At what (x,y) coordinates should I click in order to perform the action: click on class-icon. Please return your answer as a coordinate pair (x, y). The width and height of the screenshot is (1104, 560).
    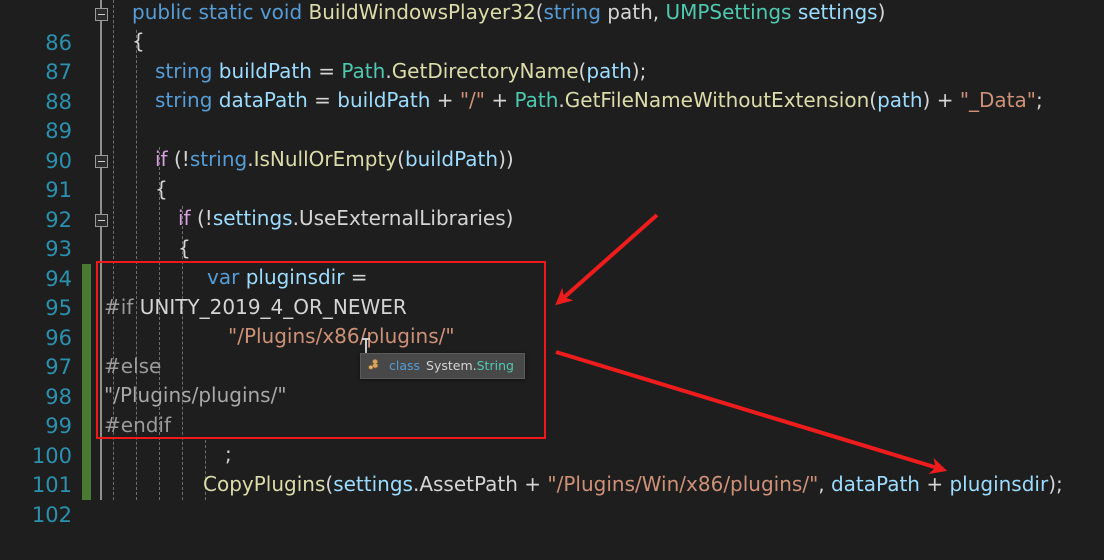
    Looking at the image, I should click on (375, 365).